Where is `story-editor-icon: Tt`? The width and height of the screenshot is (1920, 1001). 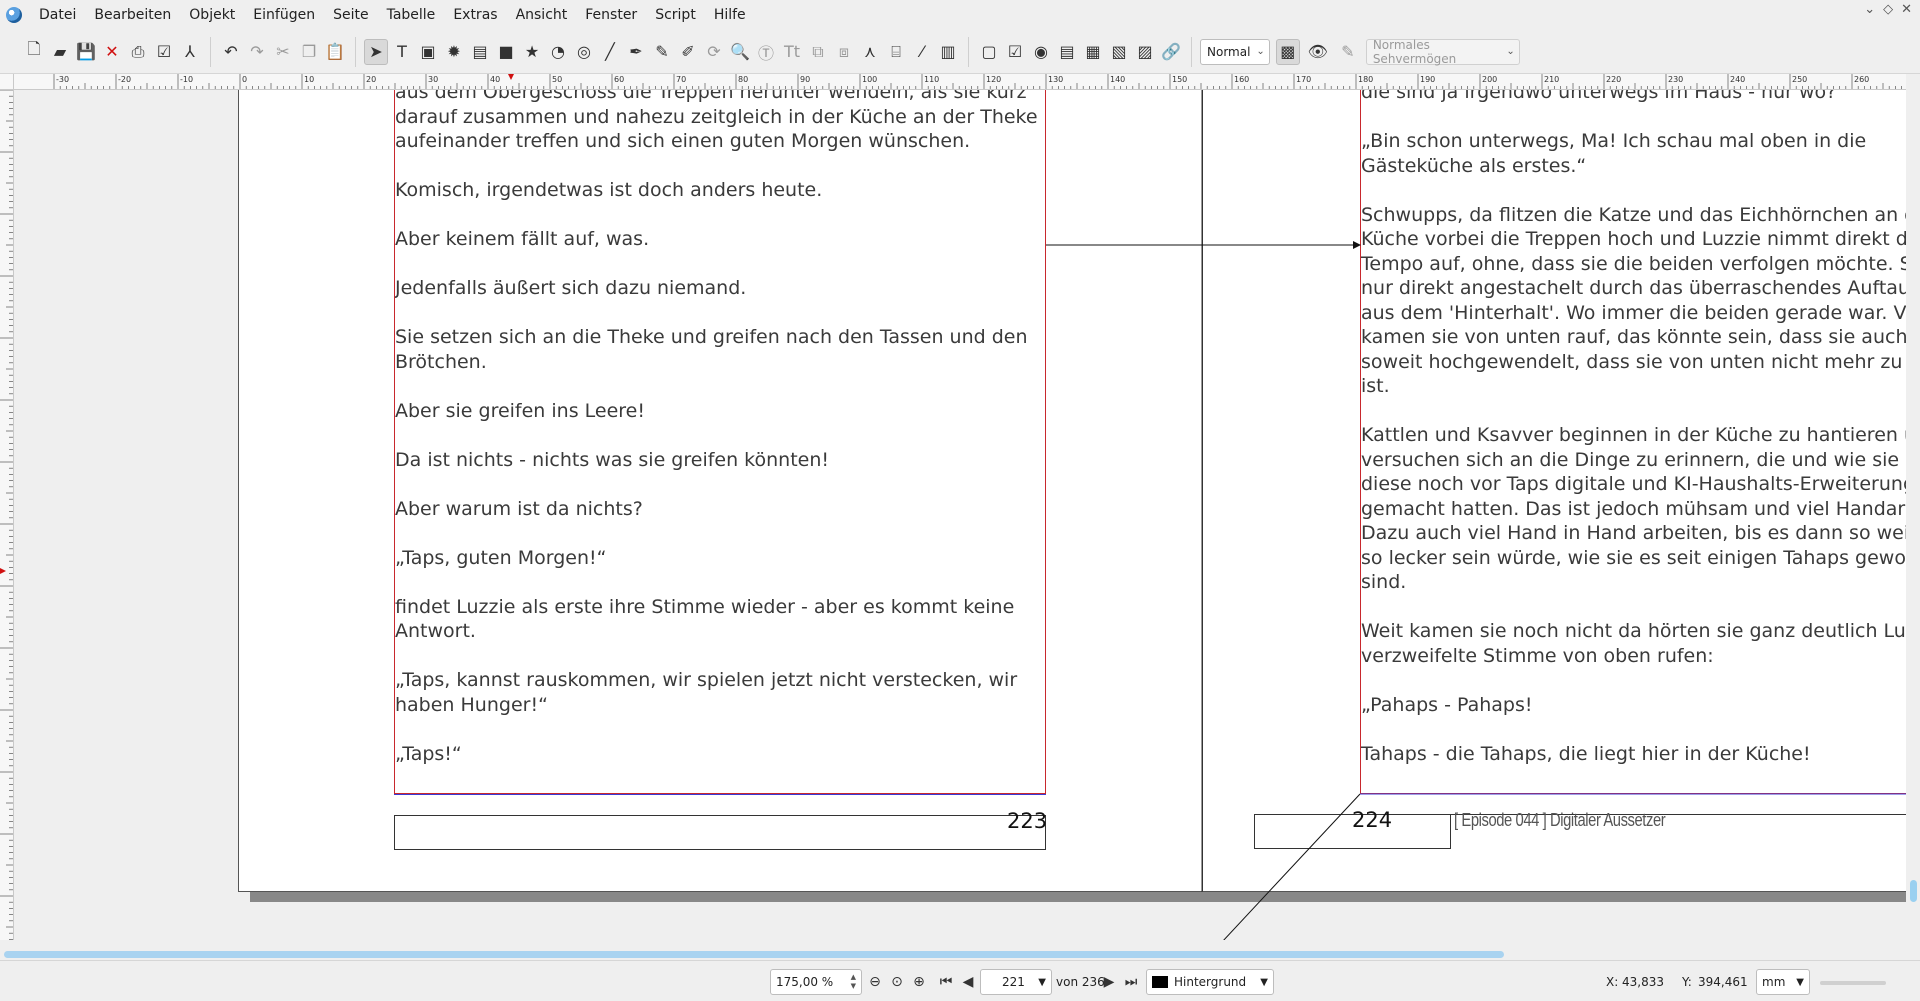 story-editor-icon: Tt is located at coordinates (792, 52).